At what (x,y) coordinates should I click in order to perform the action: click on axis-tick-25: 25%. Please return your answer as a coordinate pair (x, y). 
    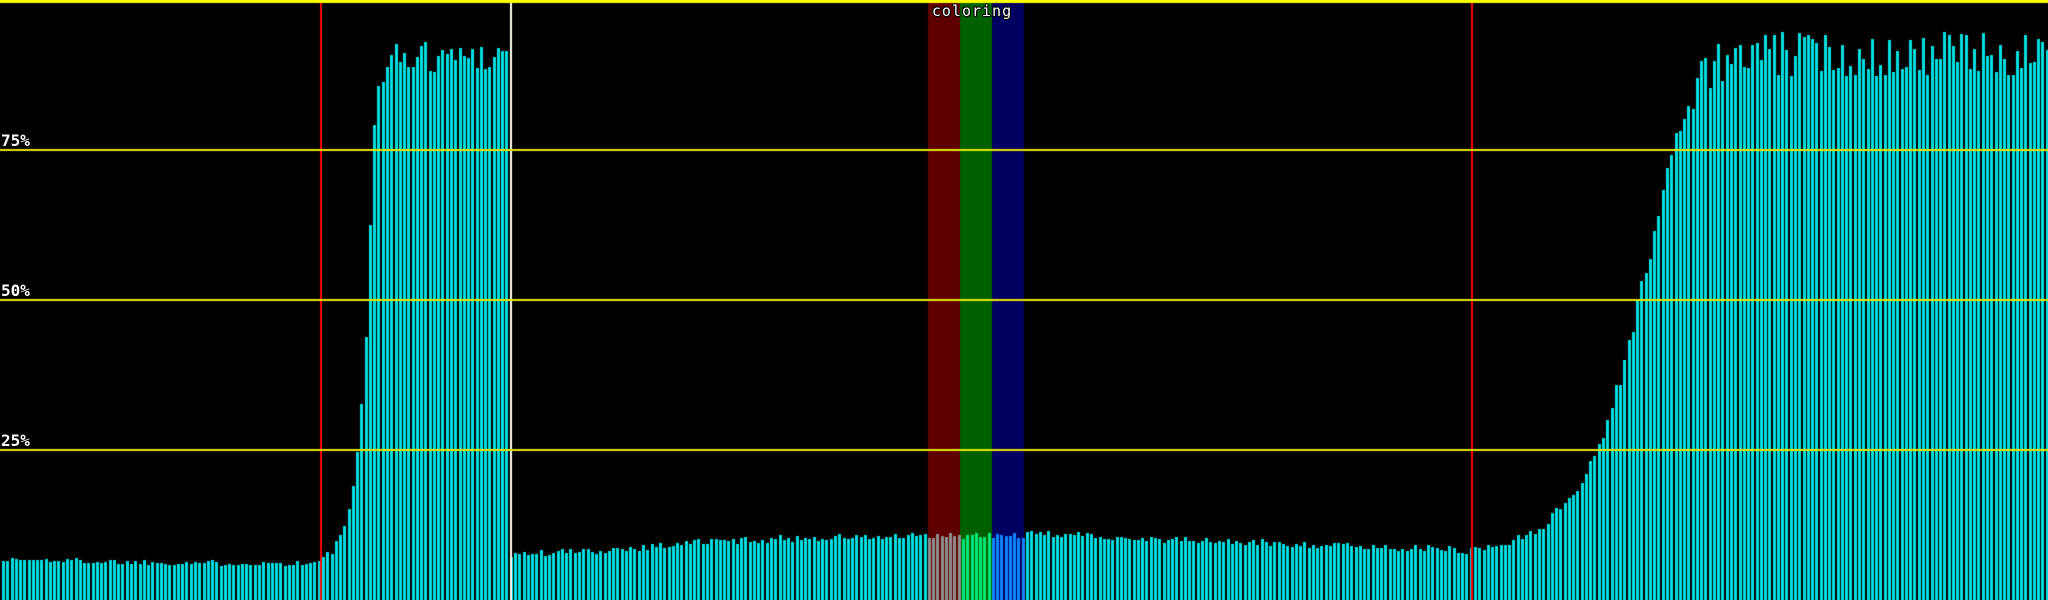
    Looking at the image, I should click on (15, 440).